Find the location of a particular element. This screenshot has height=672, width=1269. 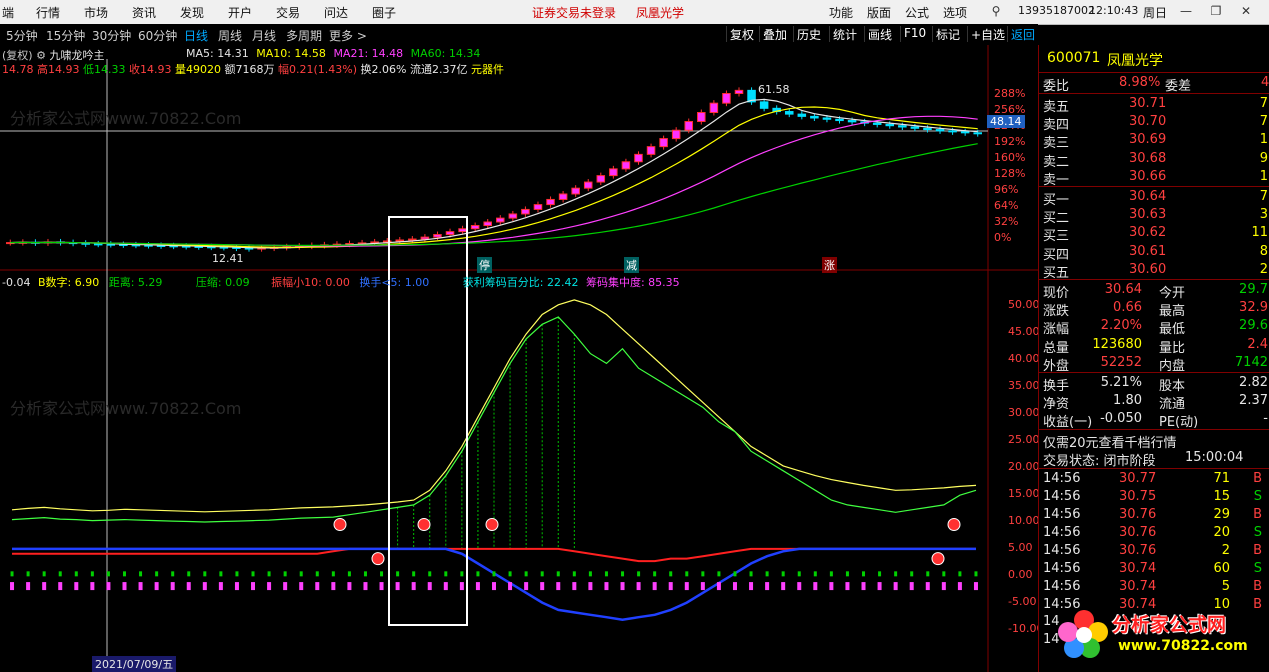

minimize-icon: — is located at coordinates (1186, 11).